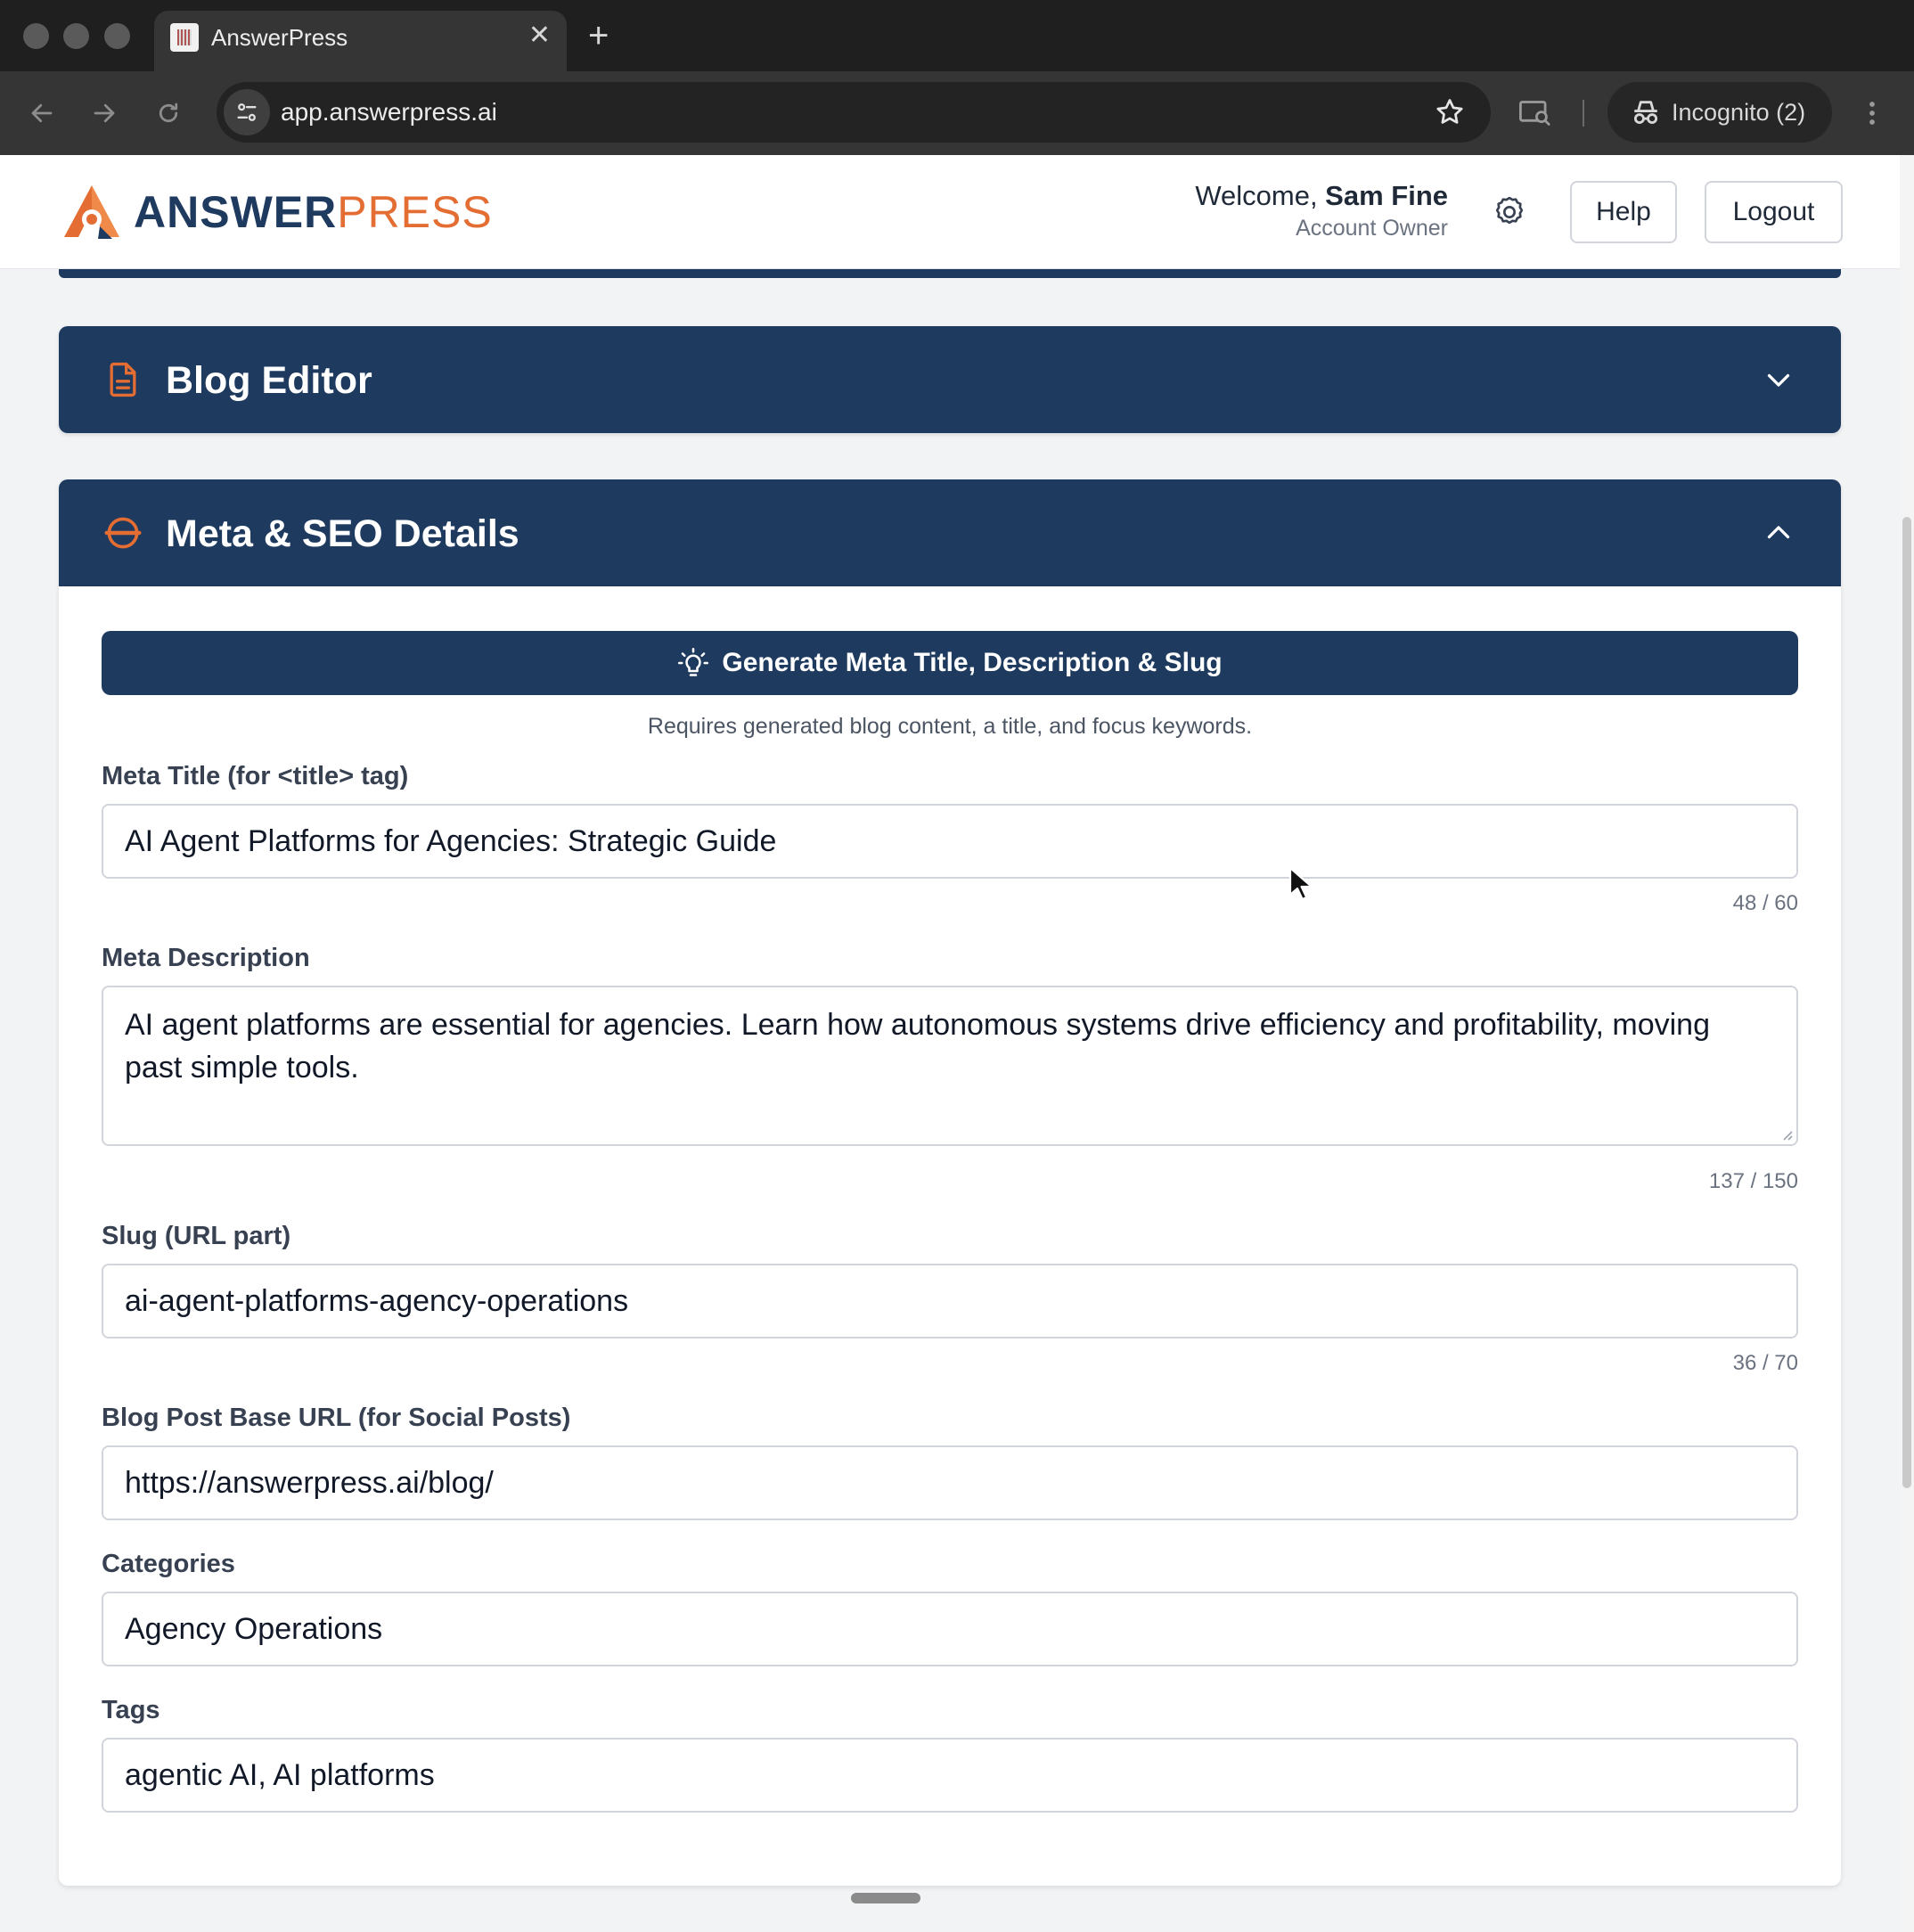 The image size is (1914, 1932). Describe the element at coordinates (1779, 533) in the screenshot. I see `chevron-up-icon` at that location.